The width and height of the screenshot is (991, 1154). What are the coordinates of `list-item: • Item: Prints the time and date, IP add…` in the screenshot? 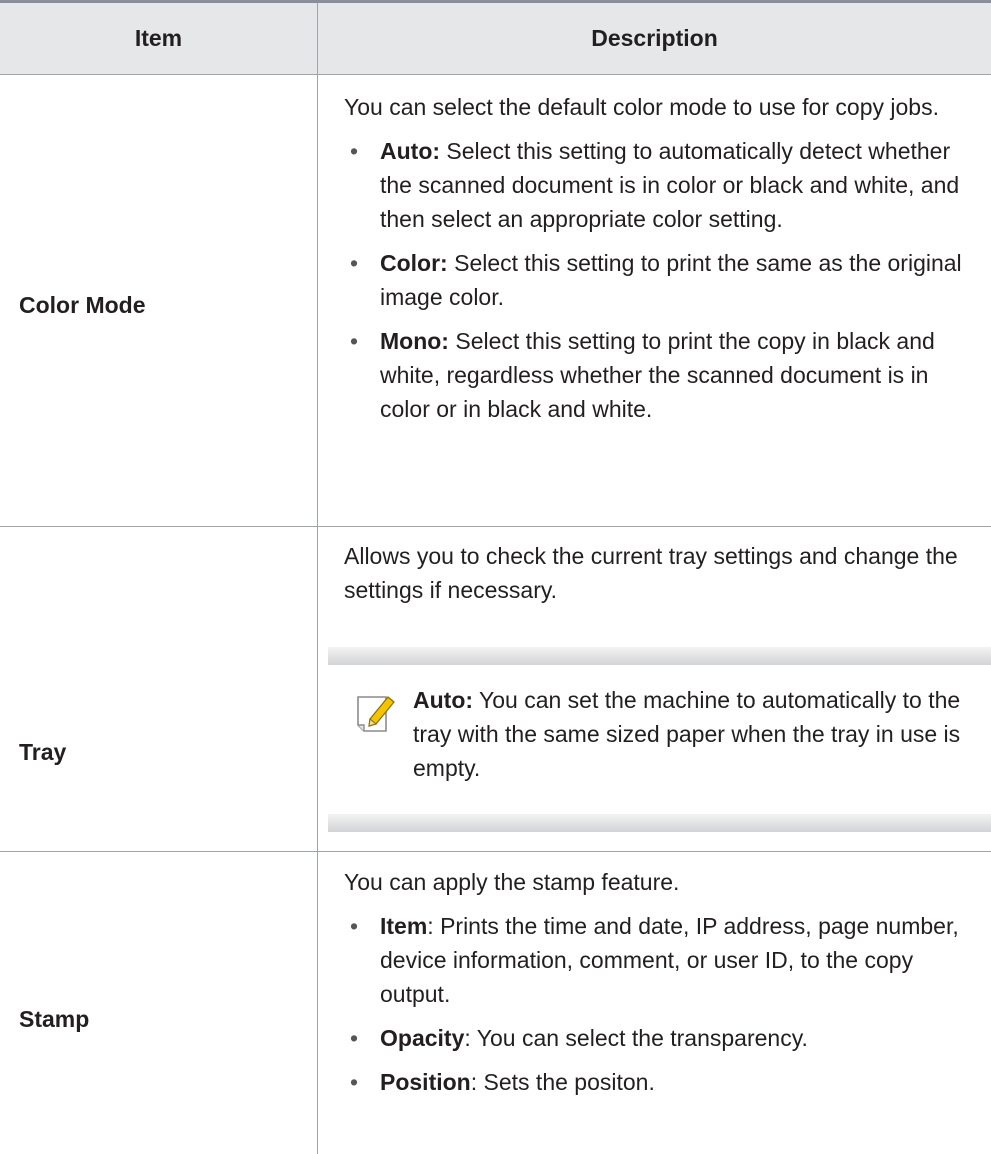 It's located at (664, 960).